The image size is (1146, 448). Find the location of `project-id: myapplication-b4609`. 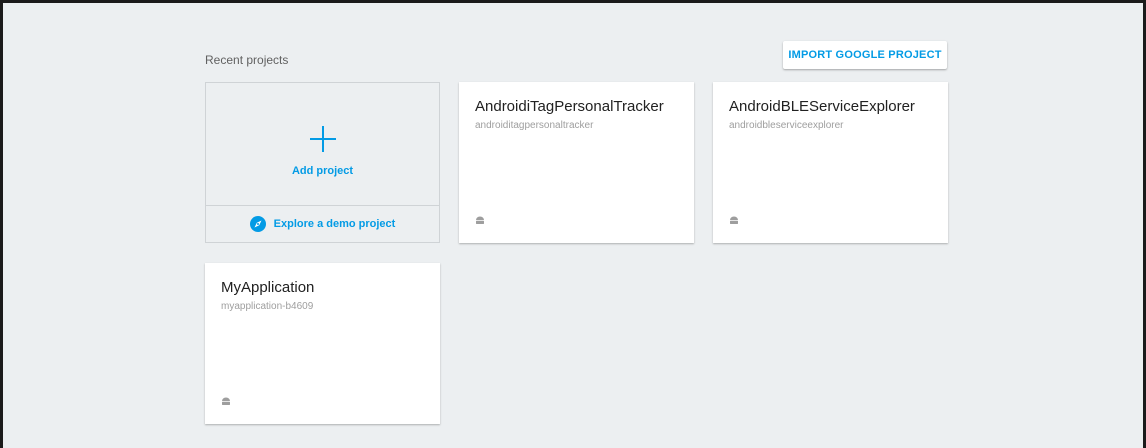

project-id: myapplication-b4609 is located at coordinates (267, 306).